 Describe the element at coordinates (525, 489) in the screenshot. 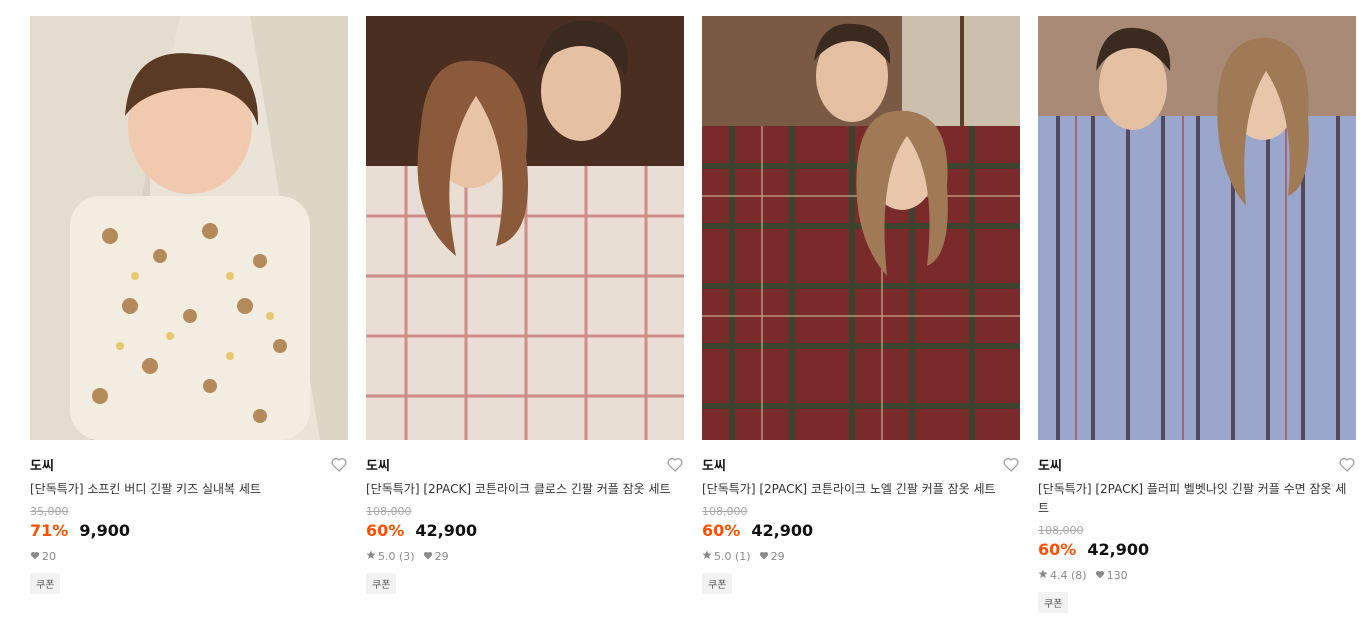

I see `product-title: [단독특가] [2PACK] 코튼라이크 클로스 긴팔 커플 잠옷 세트` at that location.